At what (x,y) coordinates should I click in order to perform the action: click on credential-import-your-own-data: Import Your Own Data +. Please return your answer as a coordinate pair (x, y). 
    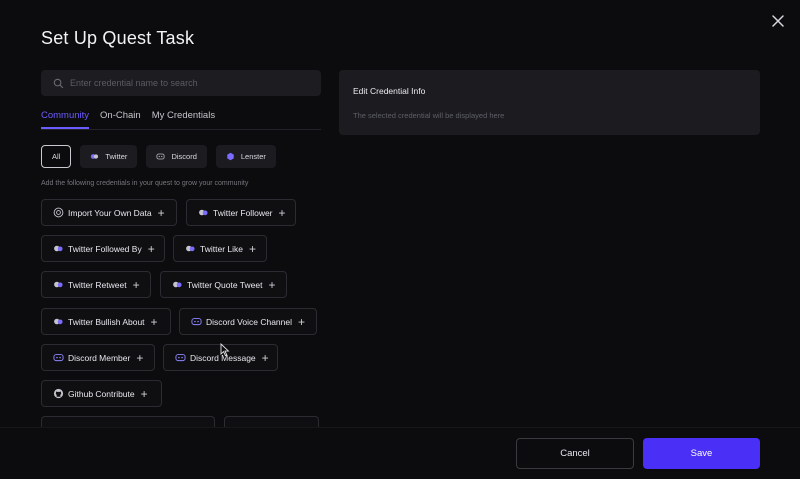
    Looking at the image, I should click on (109, 212).